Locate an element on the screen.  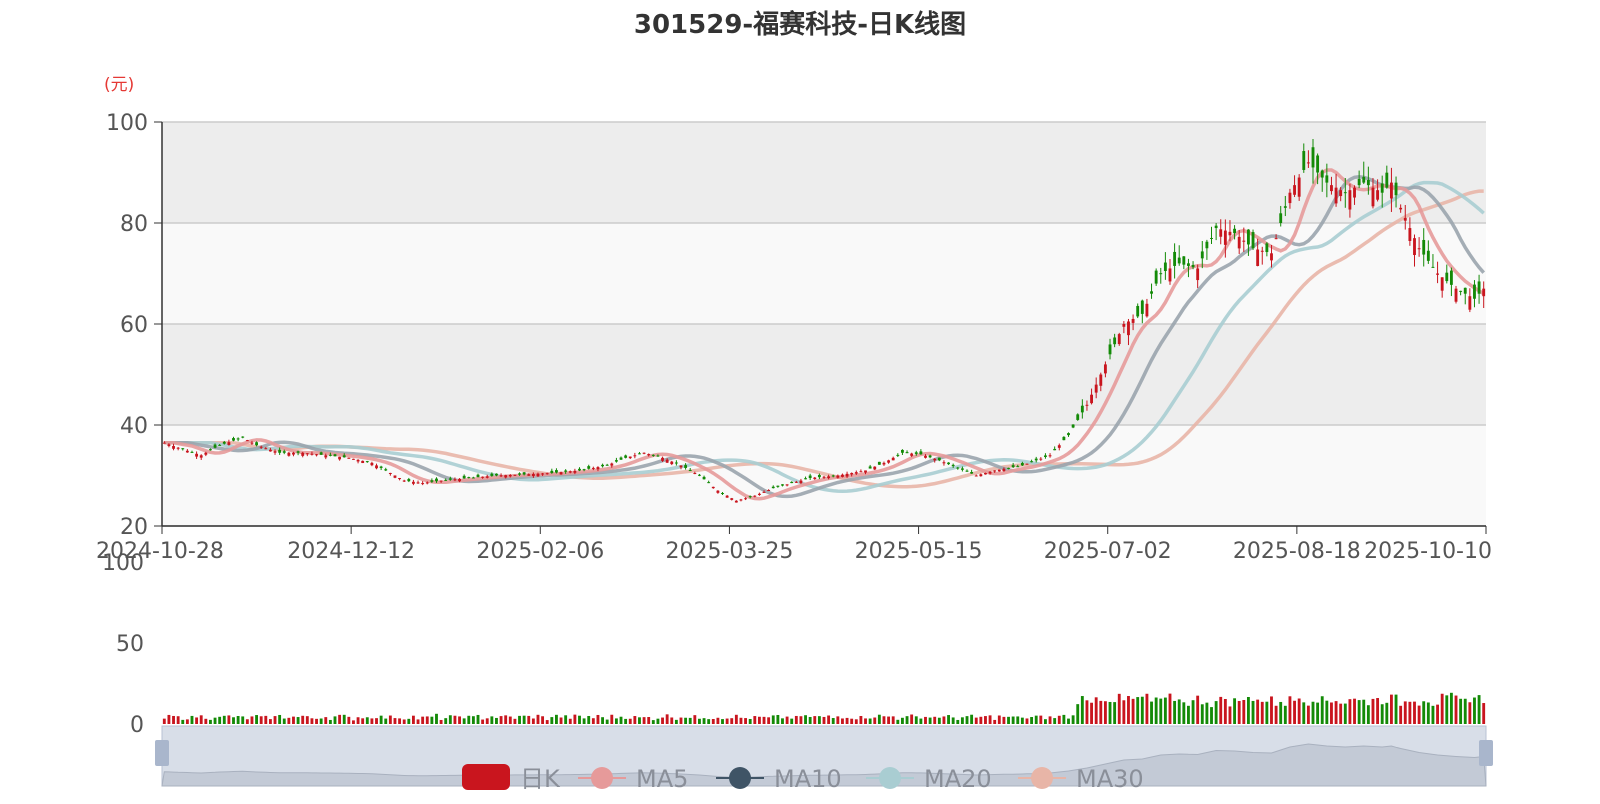
background-band is located at coordinates (824, 374).